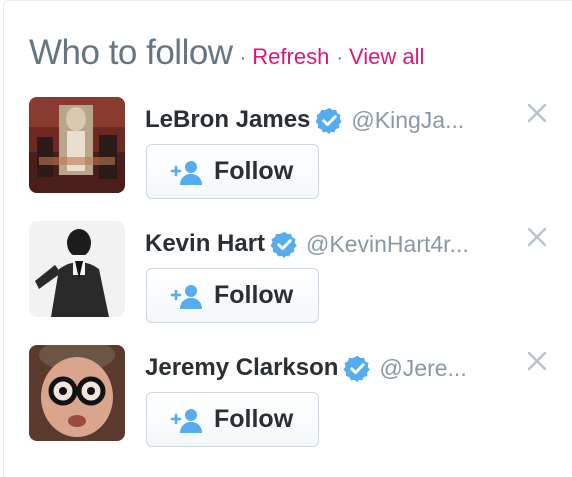  I want to click on view-all-link: View all, so click(386, 57).